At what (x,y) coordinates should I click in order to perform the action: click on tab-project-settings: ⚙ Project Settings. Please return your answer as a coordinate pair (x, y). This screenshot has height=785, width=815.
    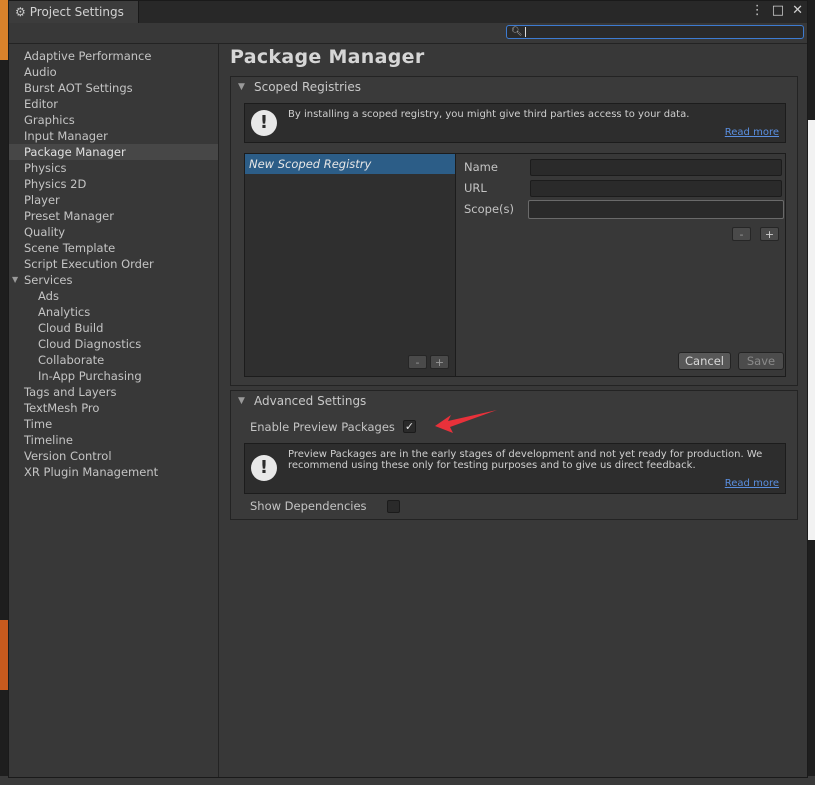
    Looking at the image, I should click on (74, 12).